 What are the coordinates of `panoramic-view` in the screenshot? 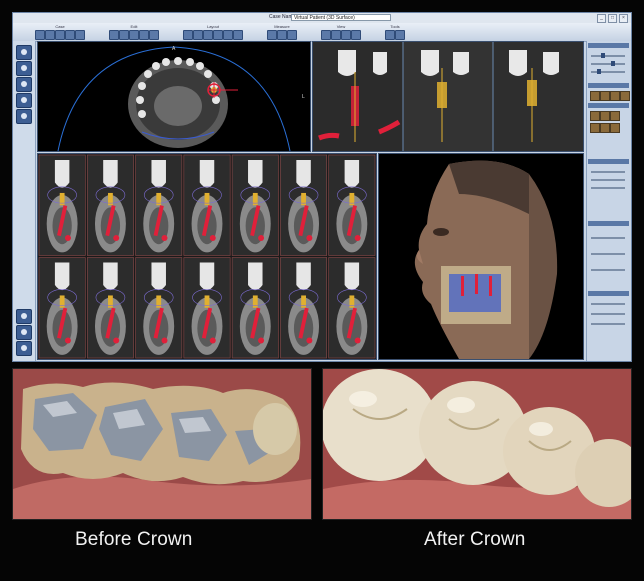 It's located at (448, 96).